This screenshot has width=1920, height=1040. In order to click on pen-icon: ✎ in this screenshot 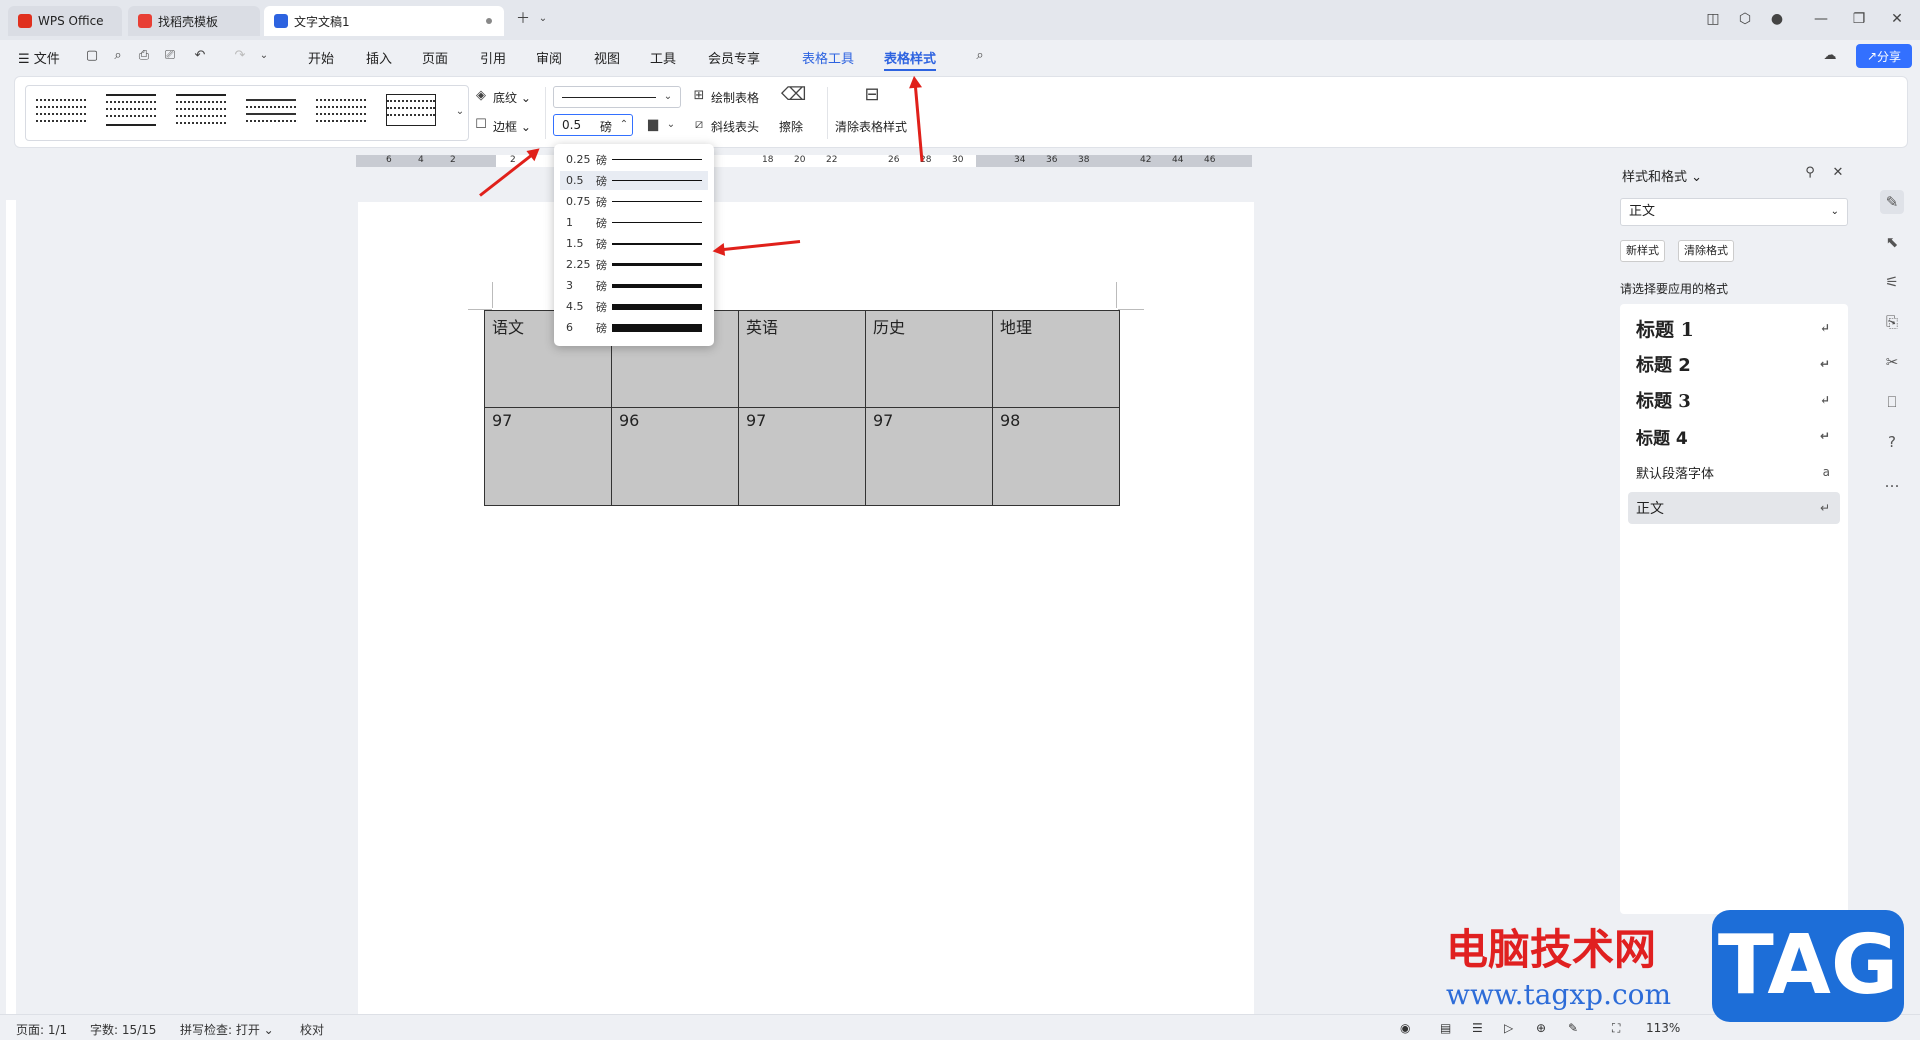, I will do `click(1573, 1028)`.